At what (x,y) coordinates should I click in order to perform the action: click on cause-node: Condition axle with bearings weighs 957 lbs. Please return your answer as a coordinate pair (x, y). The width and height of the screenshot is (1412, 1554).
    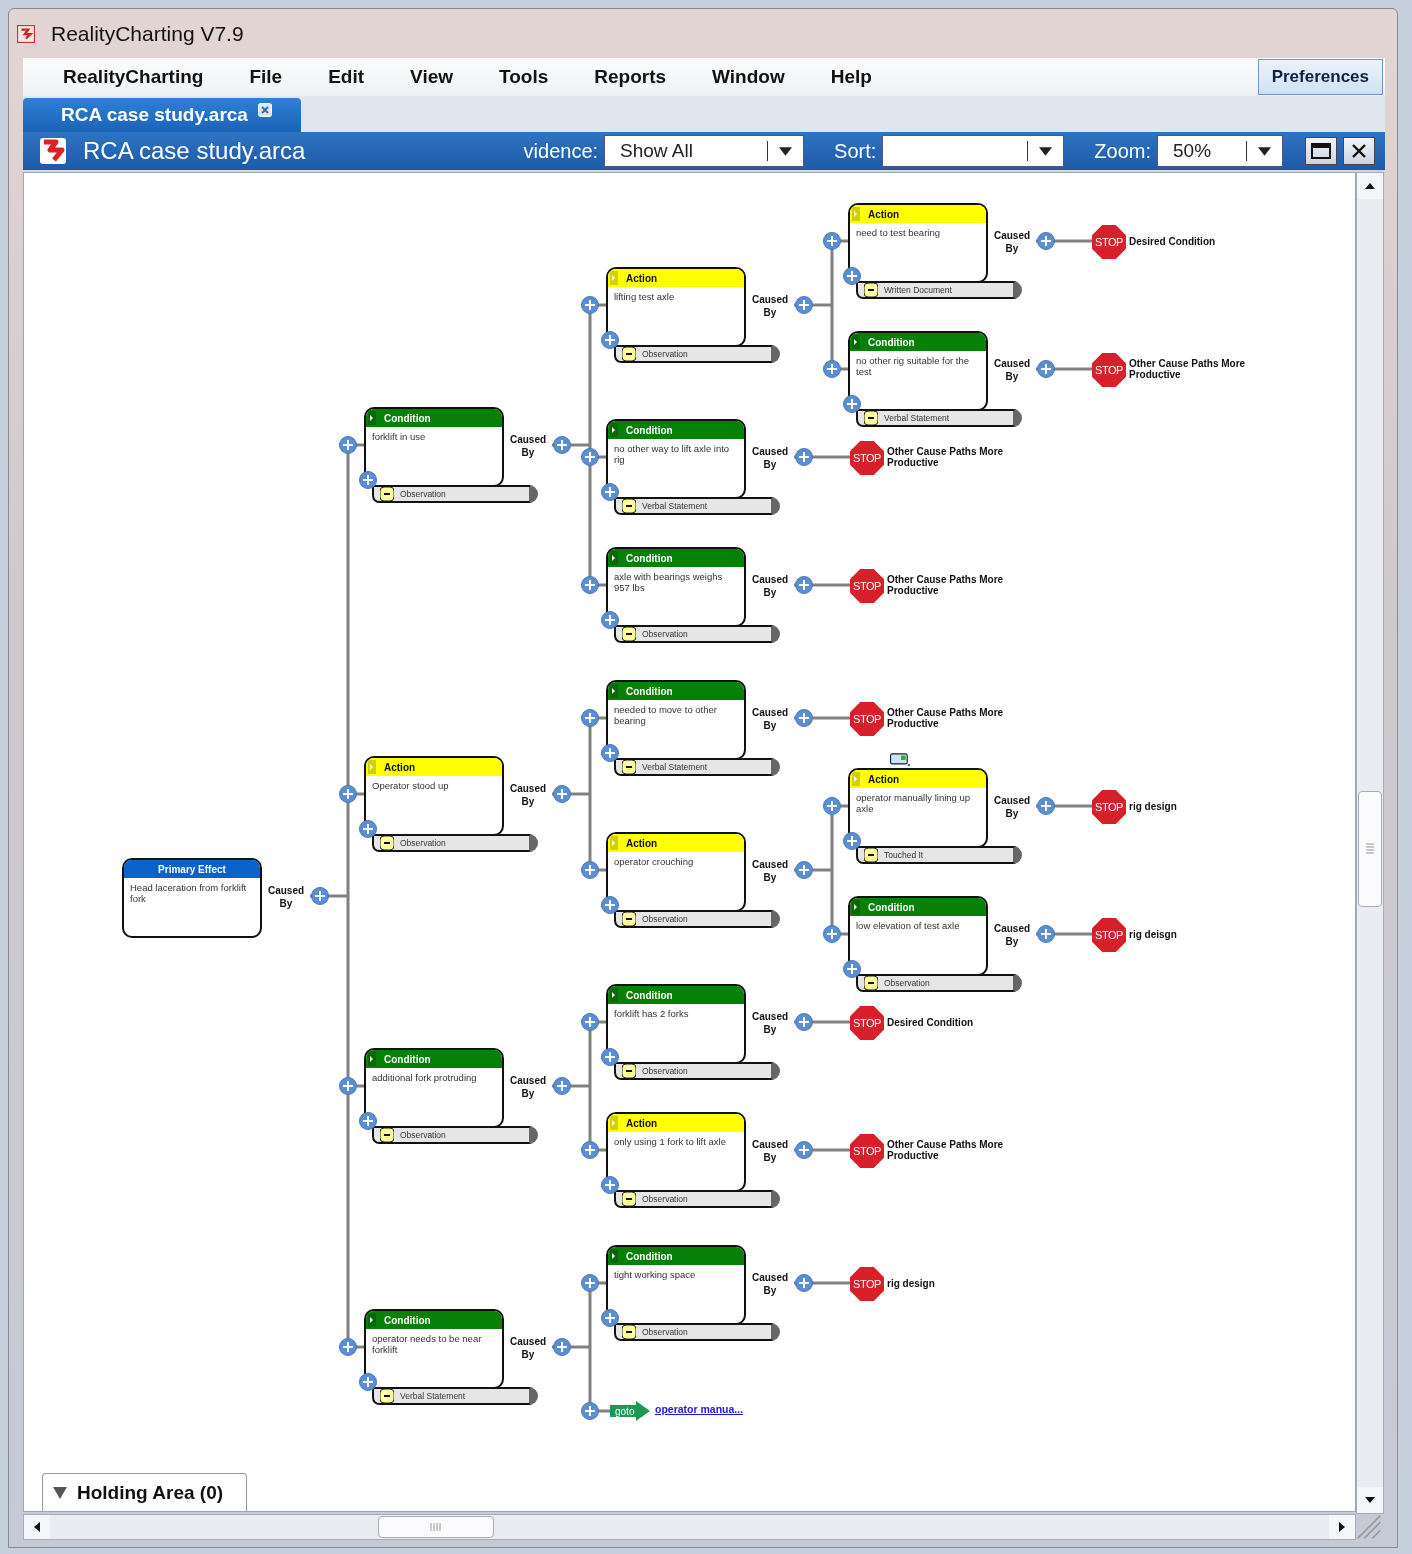
    Looking at the image, I should click on (676, 587).